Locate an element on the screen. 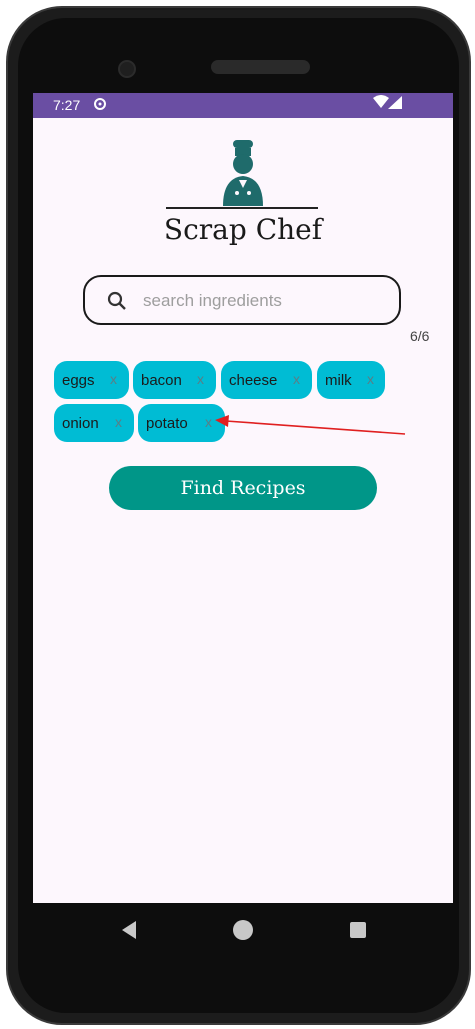  sync-icon is located at coordinates (100, 105).